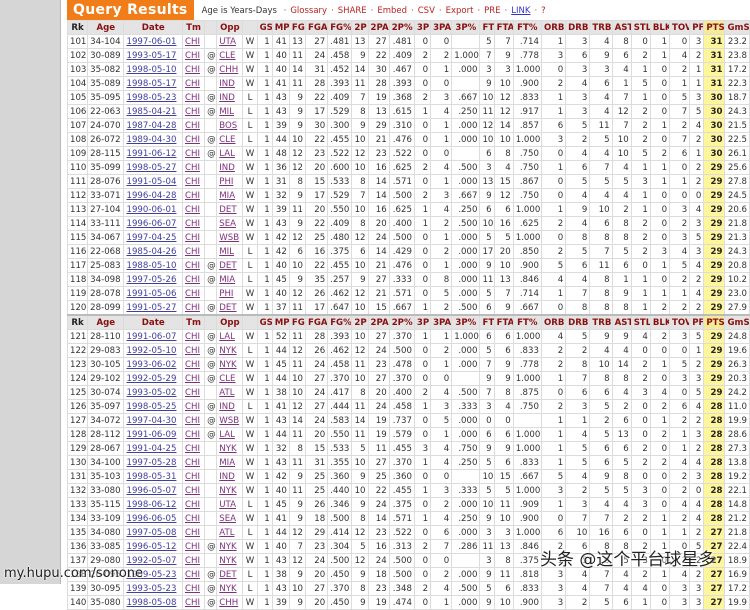 Image resolution: width=750 pixels, height=610 pixels. Describe the element at coordinates (680, 322) in the screenshot. I see `column-header: TOV` at that location.